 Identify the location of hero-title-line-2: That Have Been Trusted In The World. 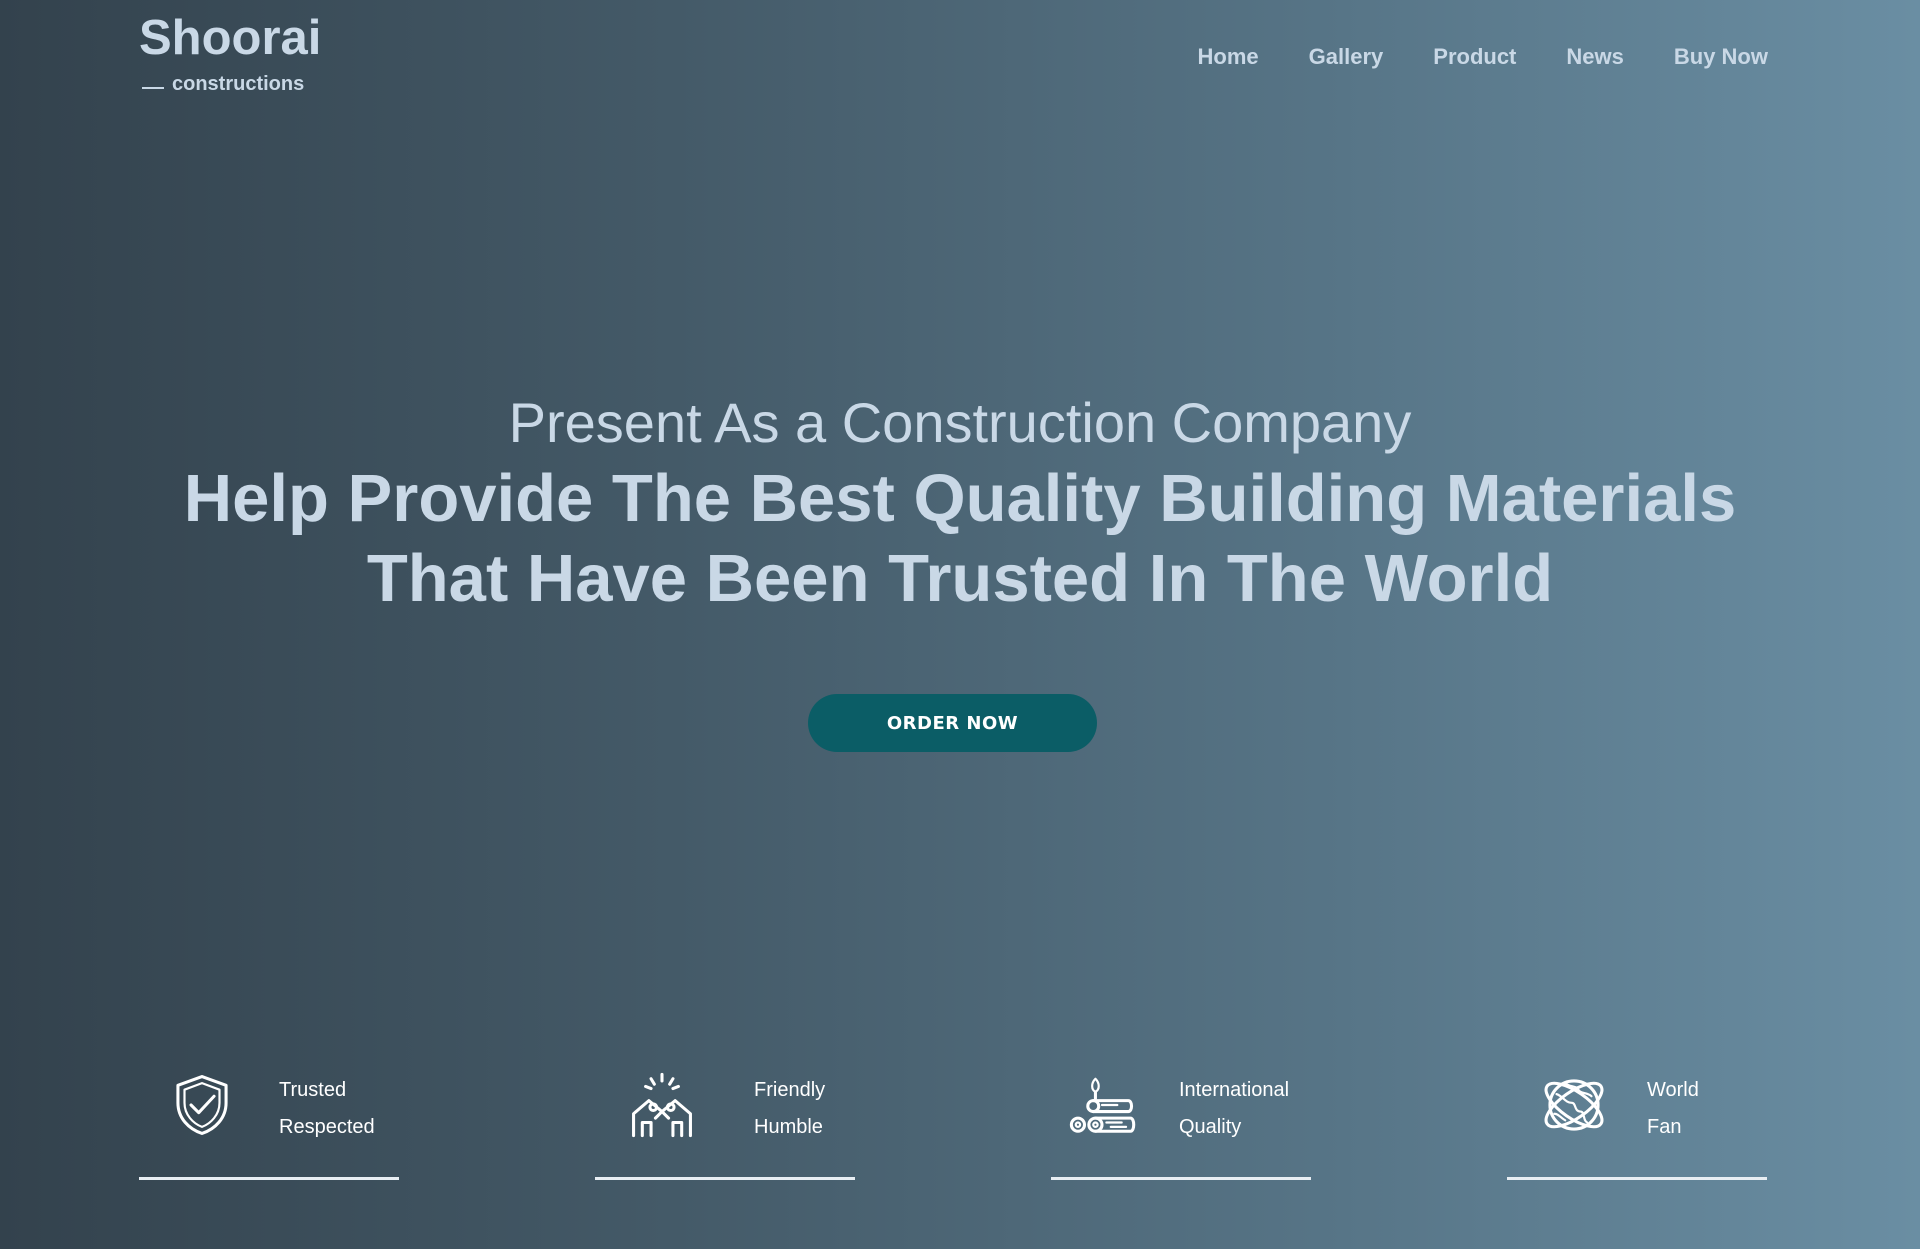
(960, 578).